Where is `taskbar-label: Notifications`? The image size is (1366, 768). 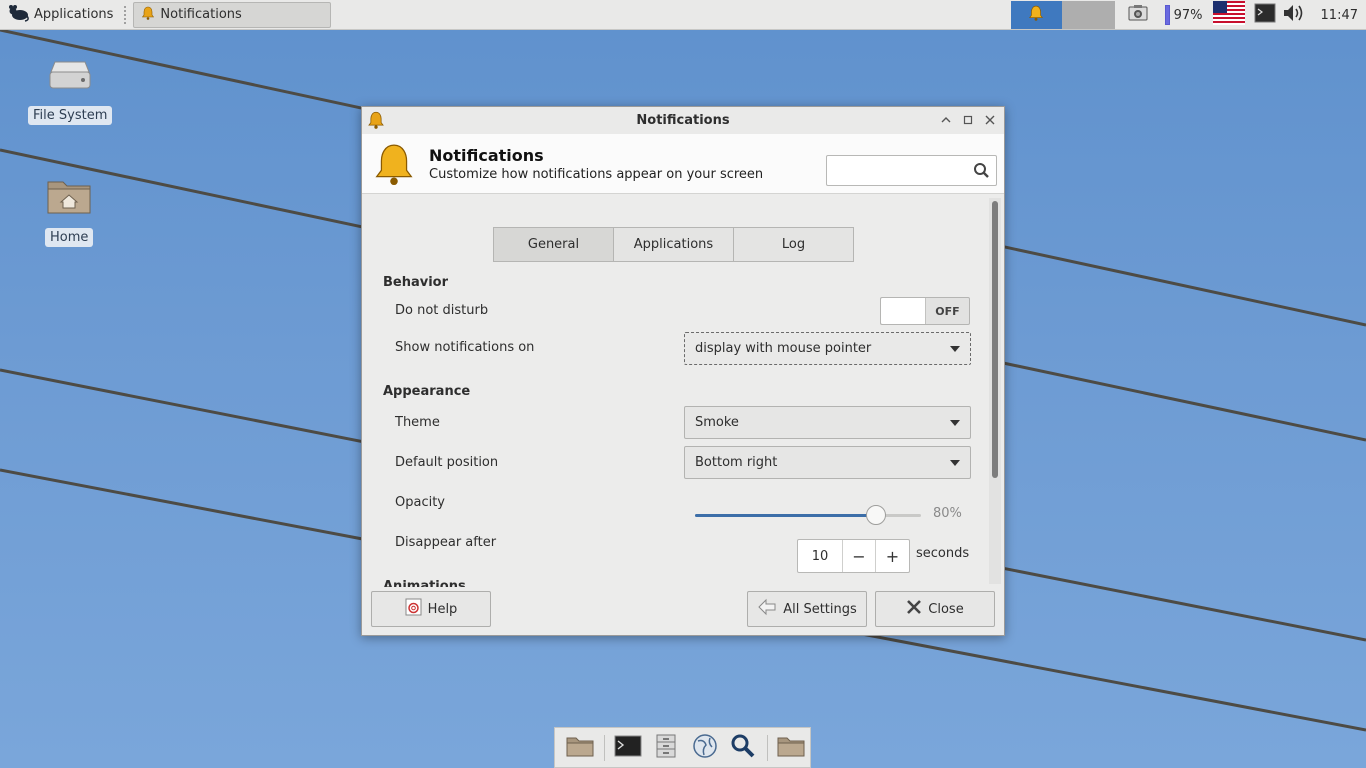
taskbar-label: Notifications is located at coordinates (201, 14).